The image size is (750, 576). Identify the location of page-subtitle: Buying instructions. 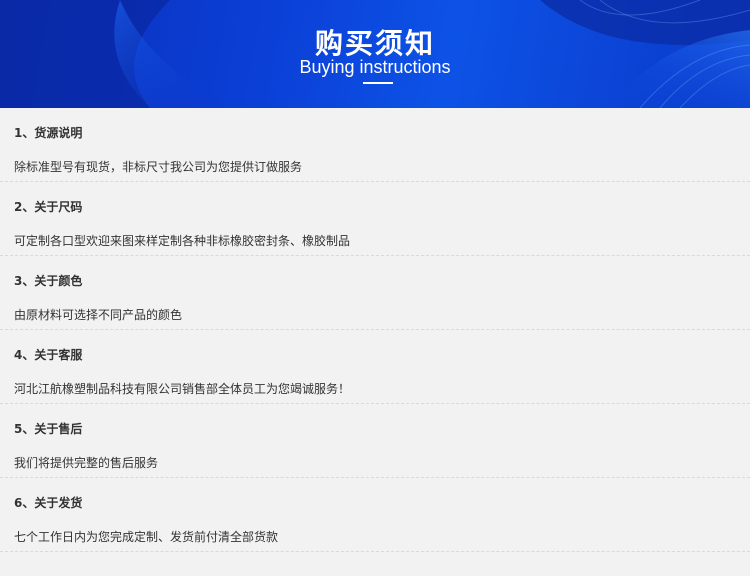
(375, 67).